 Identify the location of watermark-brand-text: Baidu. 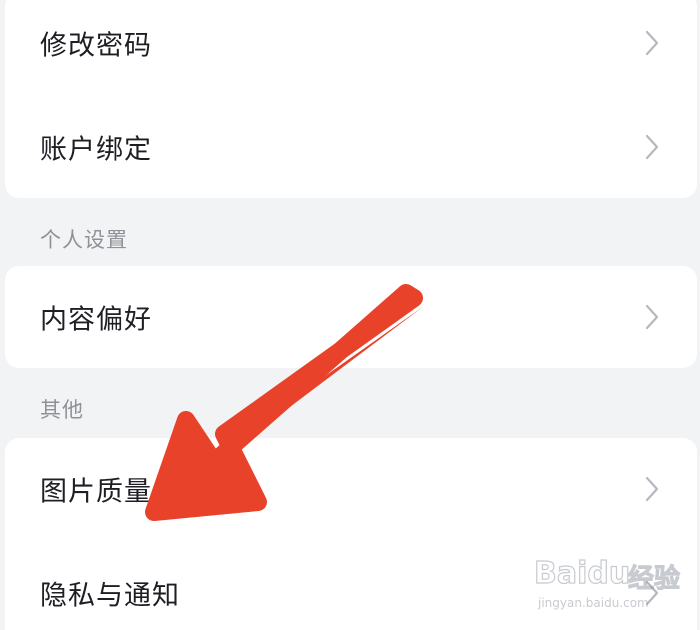
(582, 573).